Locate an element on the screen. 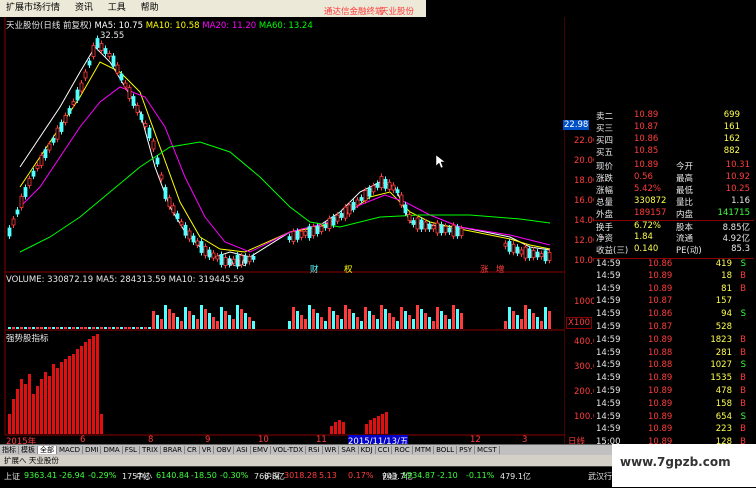 The image size is (756, 488). menu-item-tools: 工具 is located at coordinates (117, 8).